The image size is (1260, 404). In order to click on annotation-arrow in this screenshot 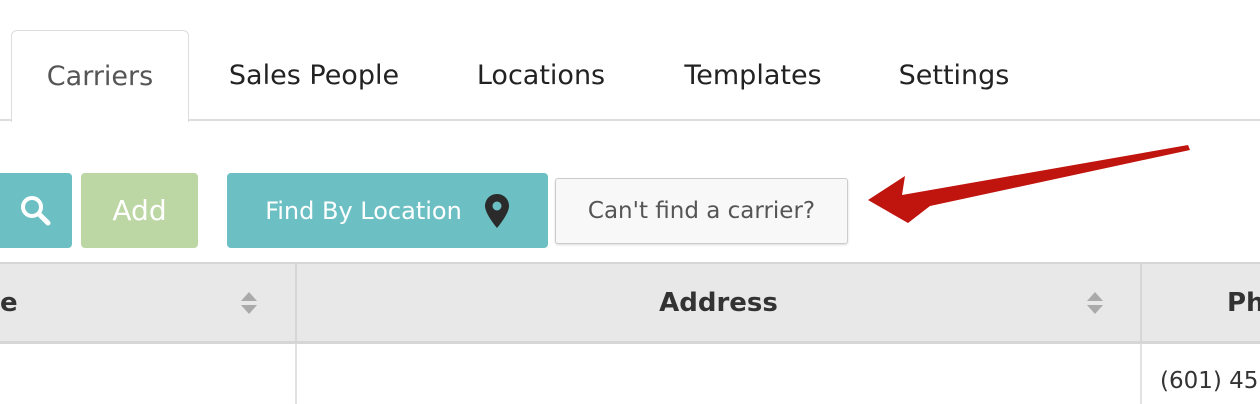, I will do `click(1029, 184)`.